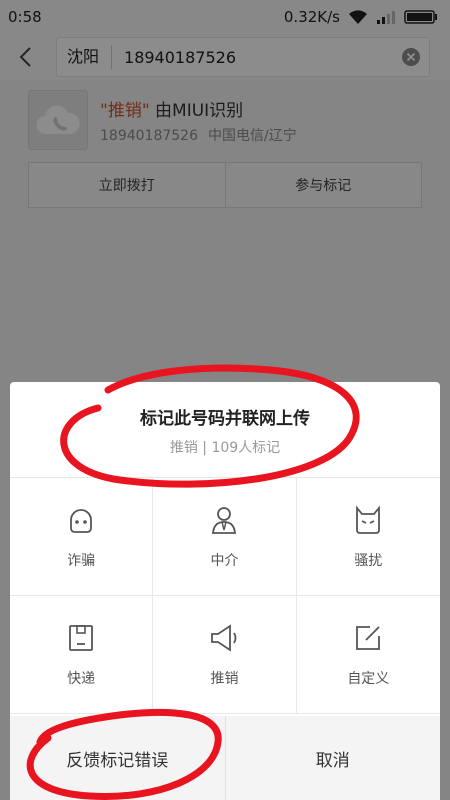  What do you see at coordinates (81, 520) in the screenshot?
I see `fraud-face-icon` at bounding box center [81, 520].